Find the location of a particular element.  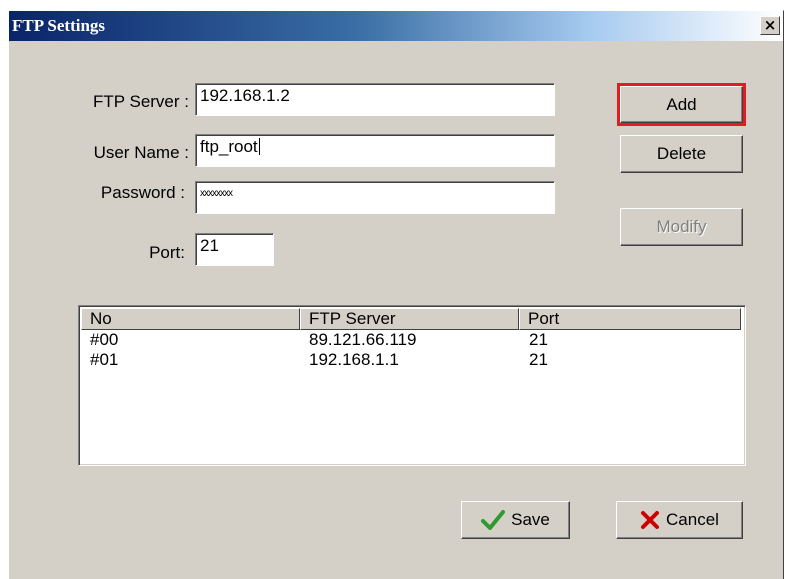

save-button: Save is located at coordinates (515, 520).